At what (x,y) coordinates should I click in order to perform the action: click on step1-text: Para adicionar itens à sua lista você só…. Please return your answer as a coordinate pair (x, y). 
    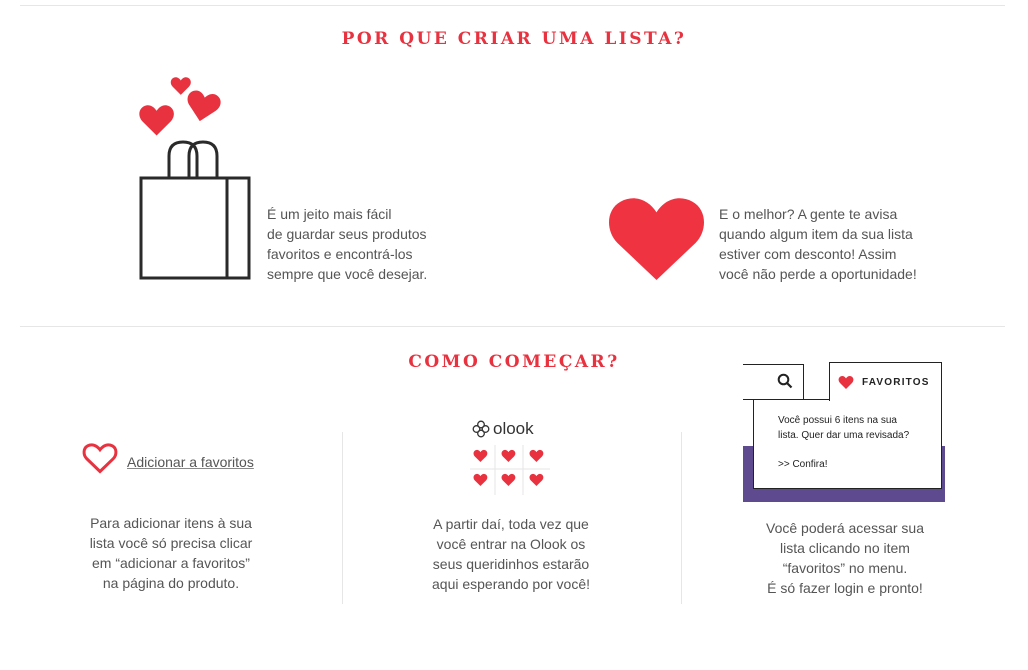
    Looking at the image, I should click on (171, 553).